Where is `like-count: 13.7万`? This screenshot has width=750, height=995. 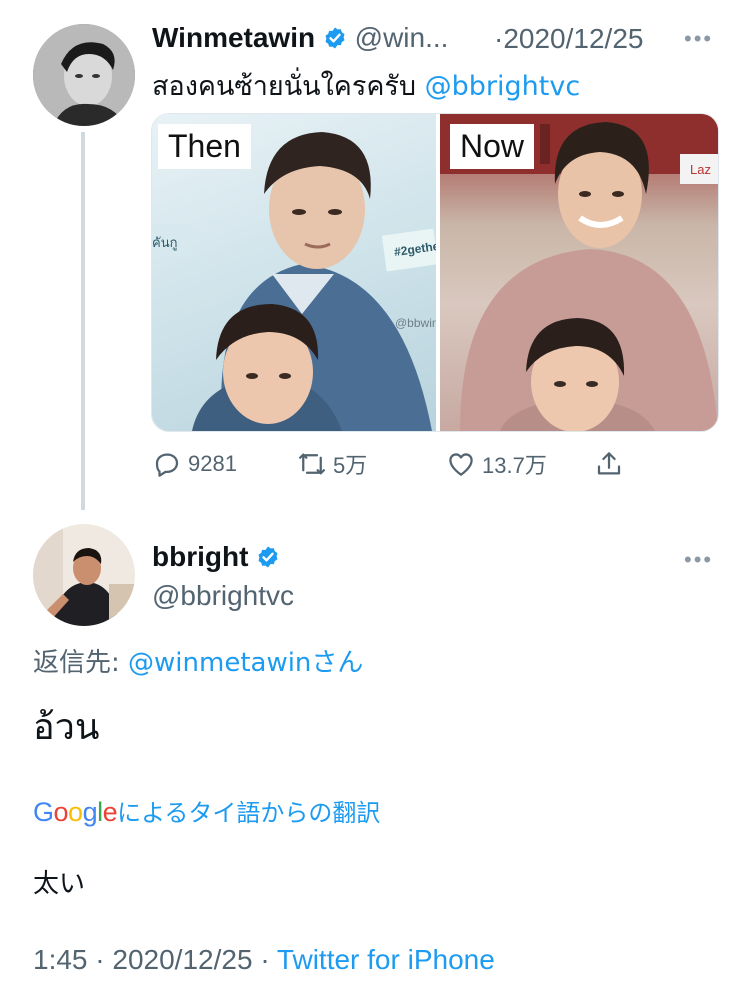
like-count: 13.7万 is located at coordinates (514, 465).